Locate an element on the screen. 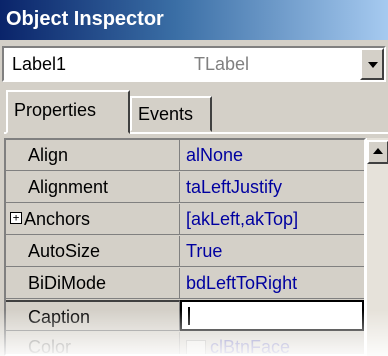  caption-edit-field is located at coordinates (272, 315).